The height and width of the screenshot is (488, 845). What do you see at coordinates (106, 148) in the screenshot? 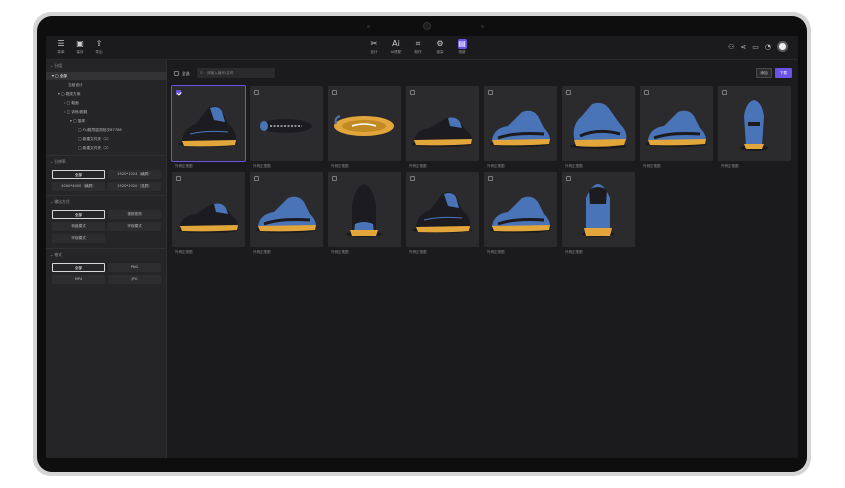
I see `tree-item: ▢ 新建文件夹（2）` at bounding box center [106, 148].